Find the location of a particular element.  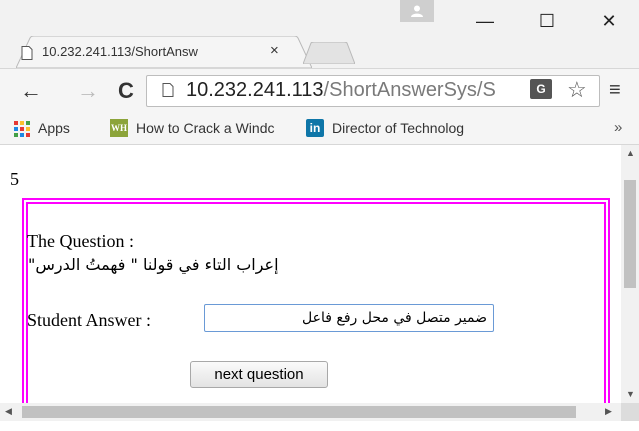

scroll-right-icon: ▶ is located at coordinates (608, 411).